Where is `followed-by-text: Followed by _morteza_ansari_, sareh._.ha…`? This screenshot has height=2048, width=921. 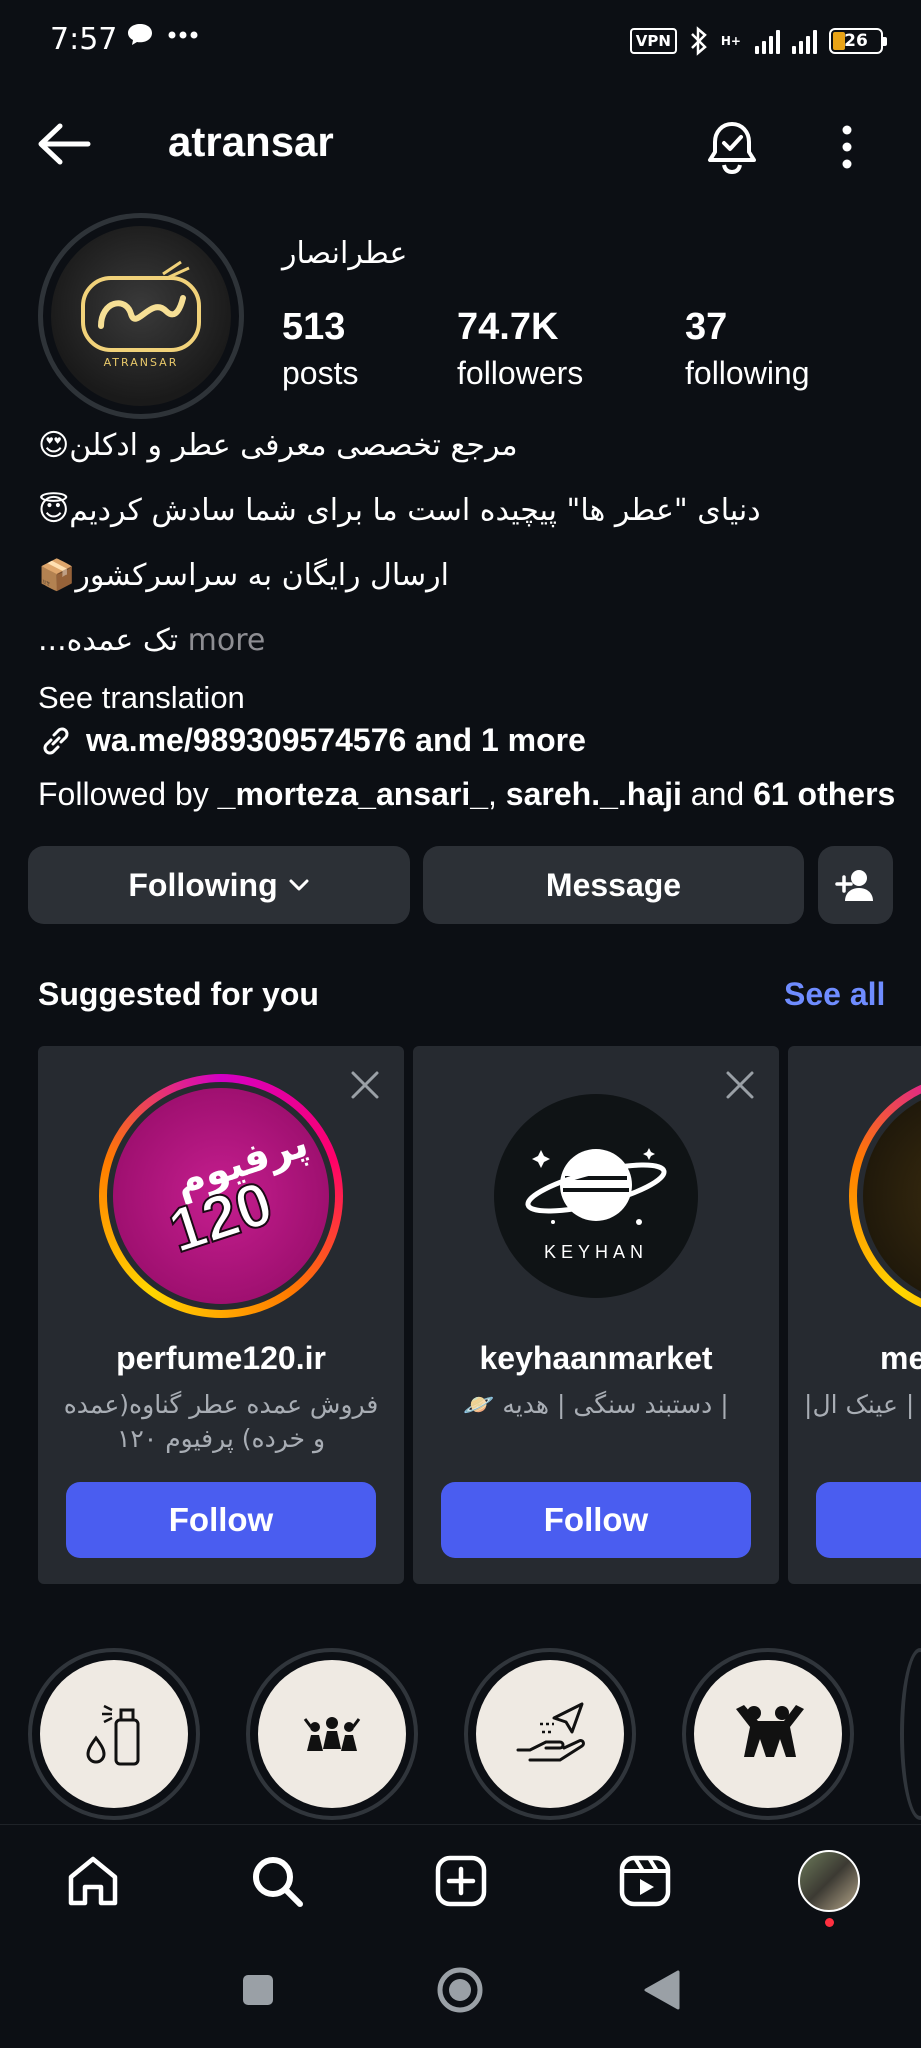 followed-by-text: Followed by _morteza_ansari_, sareh._.ha… is located at coordinates (466, 794).